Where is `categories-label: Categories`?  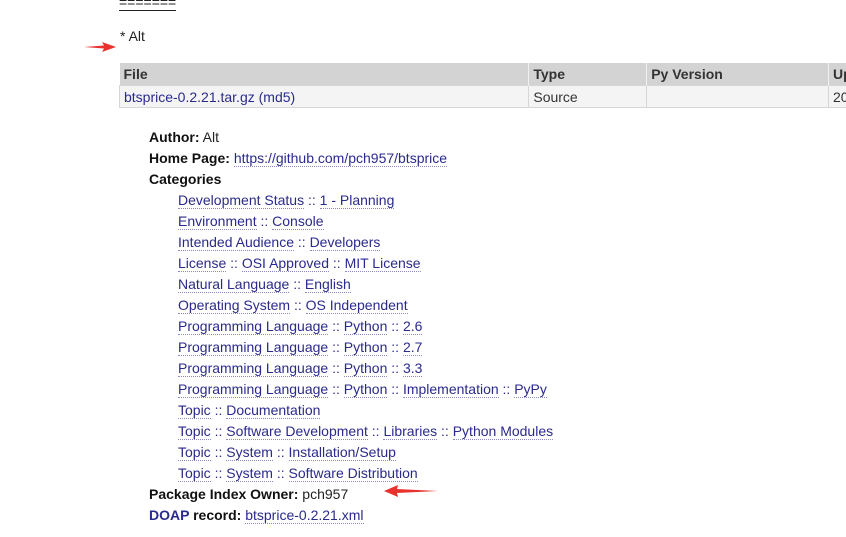
categories-label: Categories is located at coordinates (185, 179).